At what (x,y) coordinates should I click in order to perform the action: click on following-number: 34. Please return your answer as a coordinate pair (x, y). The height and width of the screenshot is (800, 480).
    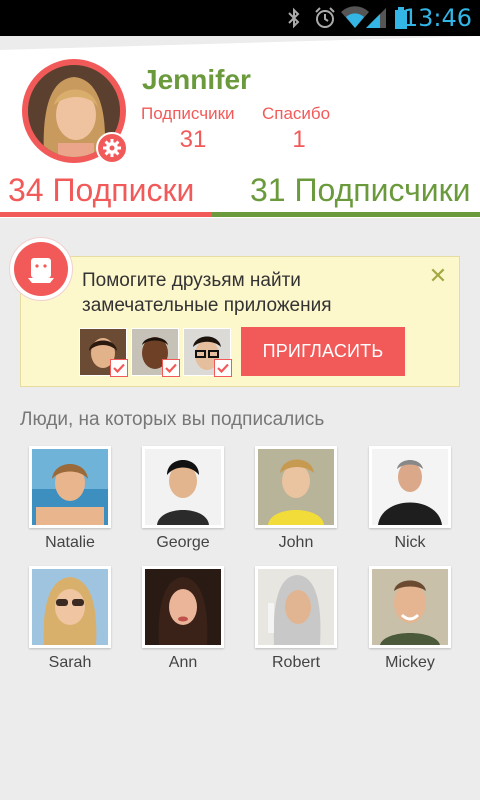
    Looking at the image, I should click on (26, 190).